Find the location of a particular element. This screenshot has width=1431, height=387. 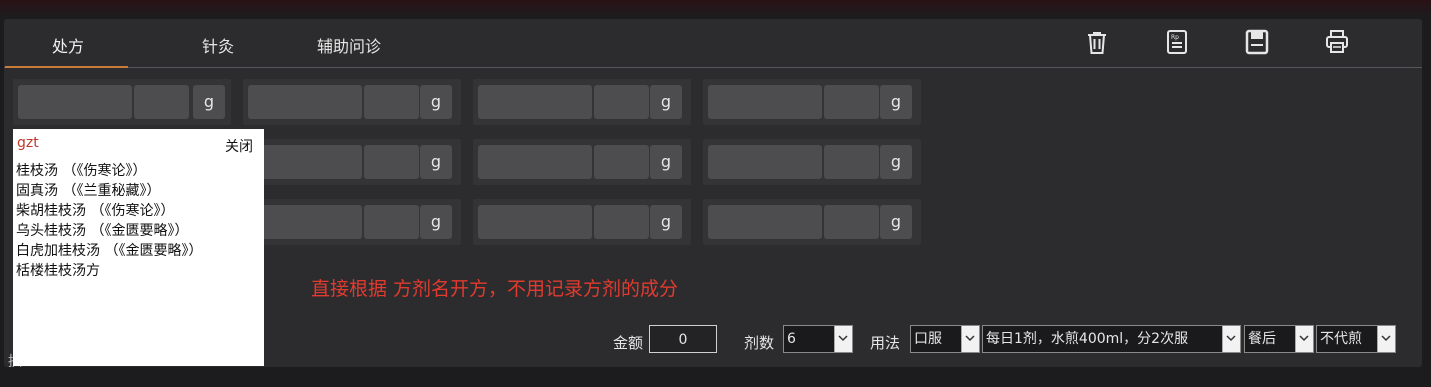

doses-value: 6 is located at coordinates (791, 339).